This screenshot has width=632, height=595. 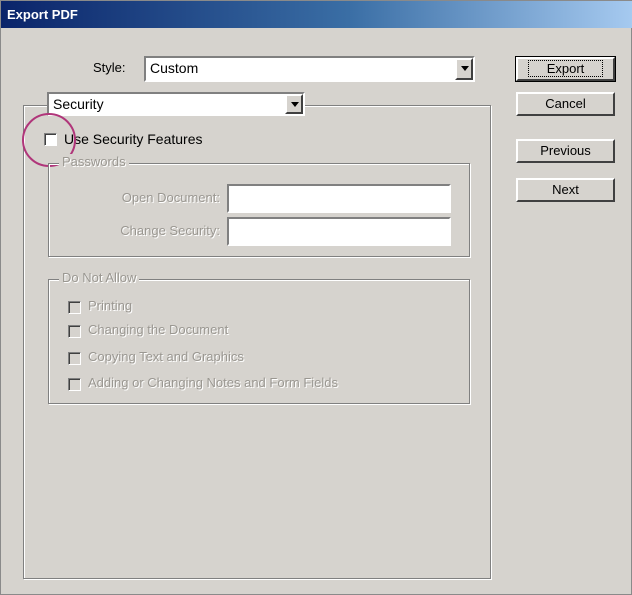 I want to click on export-button: Export, so click(x=565, y=69).